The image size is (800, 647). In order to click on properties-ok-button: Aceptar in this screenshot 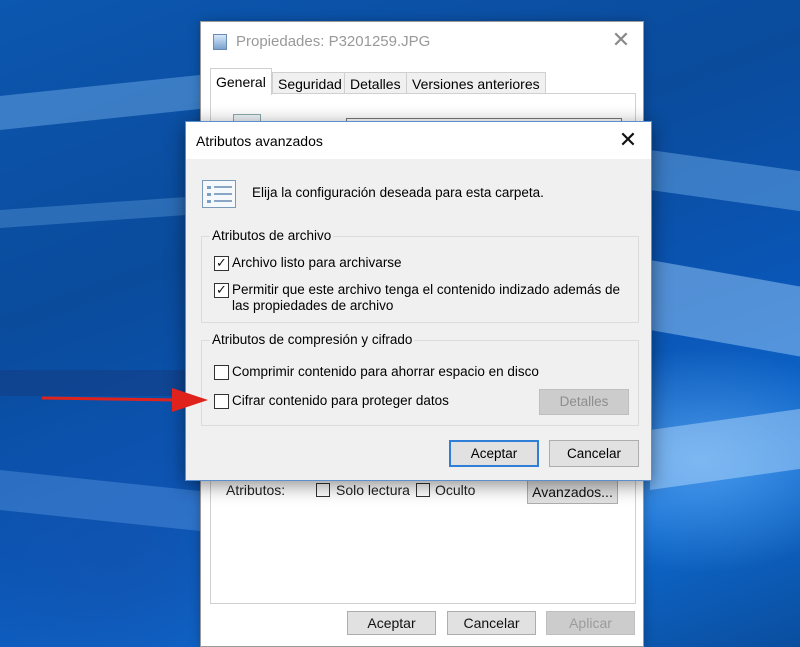, I will do `click(391, 623)`.